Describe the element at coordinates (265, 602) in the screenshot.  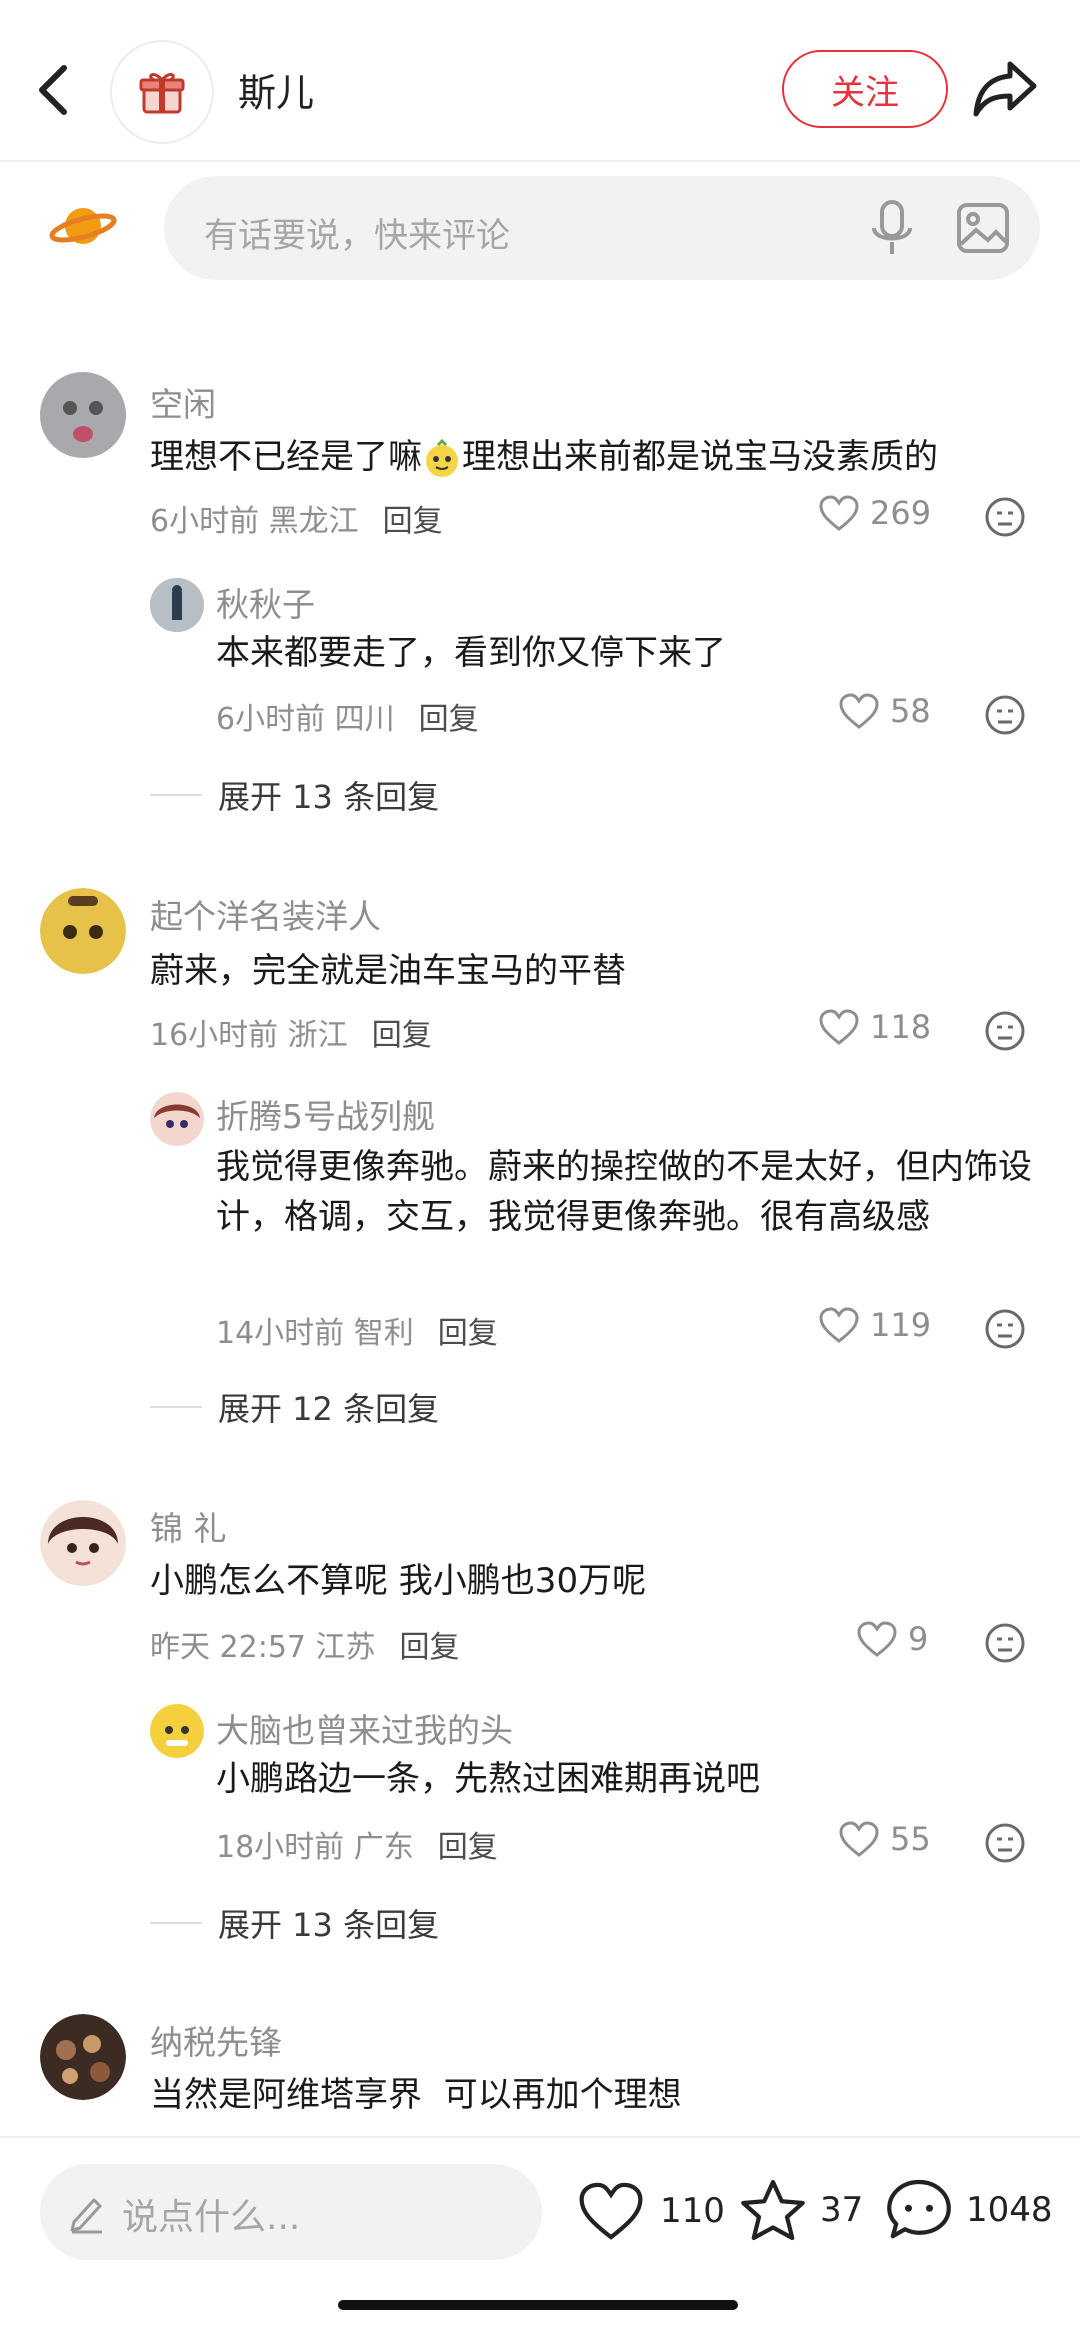
I see `comment-username: 秋秋子` at that location.